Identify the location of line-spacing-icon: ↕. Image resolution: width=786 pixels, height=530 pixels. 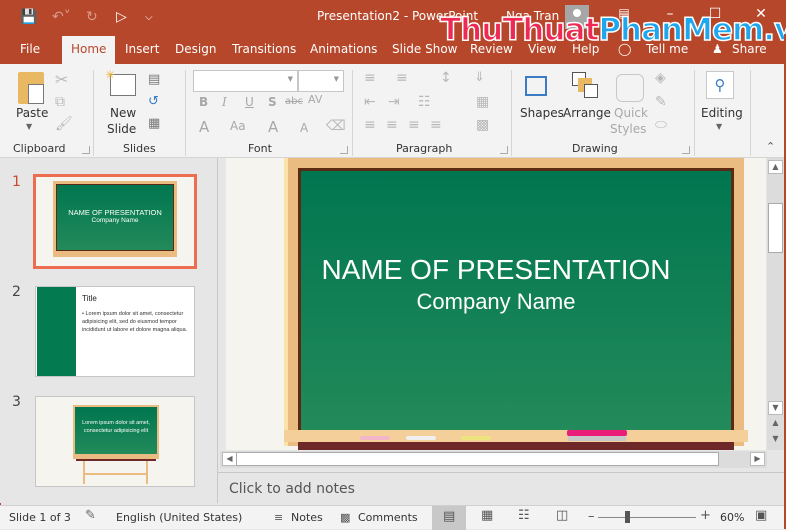
(446, 78).